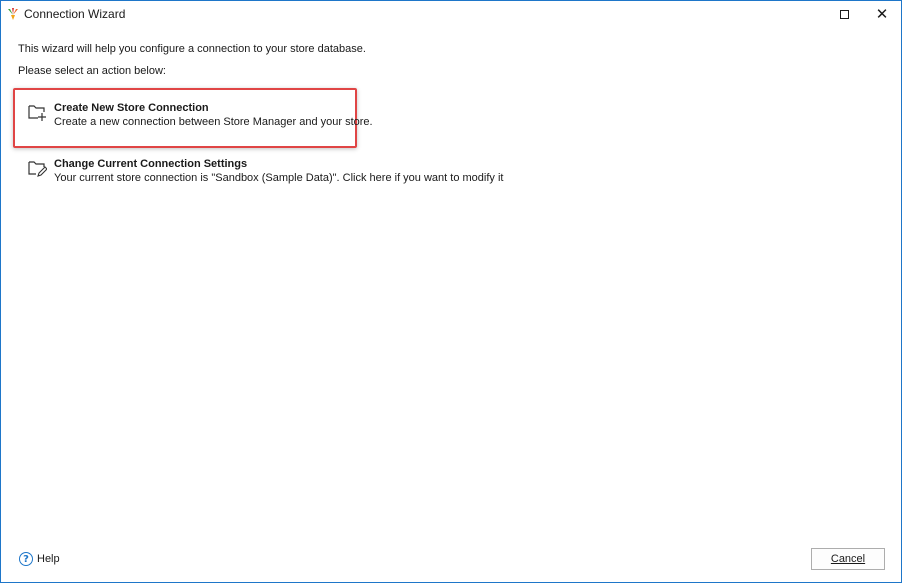 The height and width of the screenshot is (583, 902). Describe the element at coordinates (451, 14) in the screenshot. I see `title-bar: Connection Wizard ✕` at that location.